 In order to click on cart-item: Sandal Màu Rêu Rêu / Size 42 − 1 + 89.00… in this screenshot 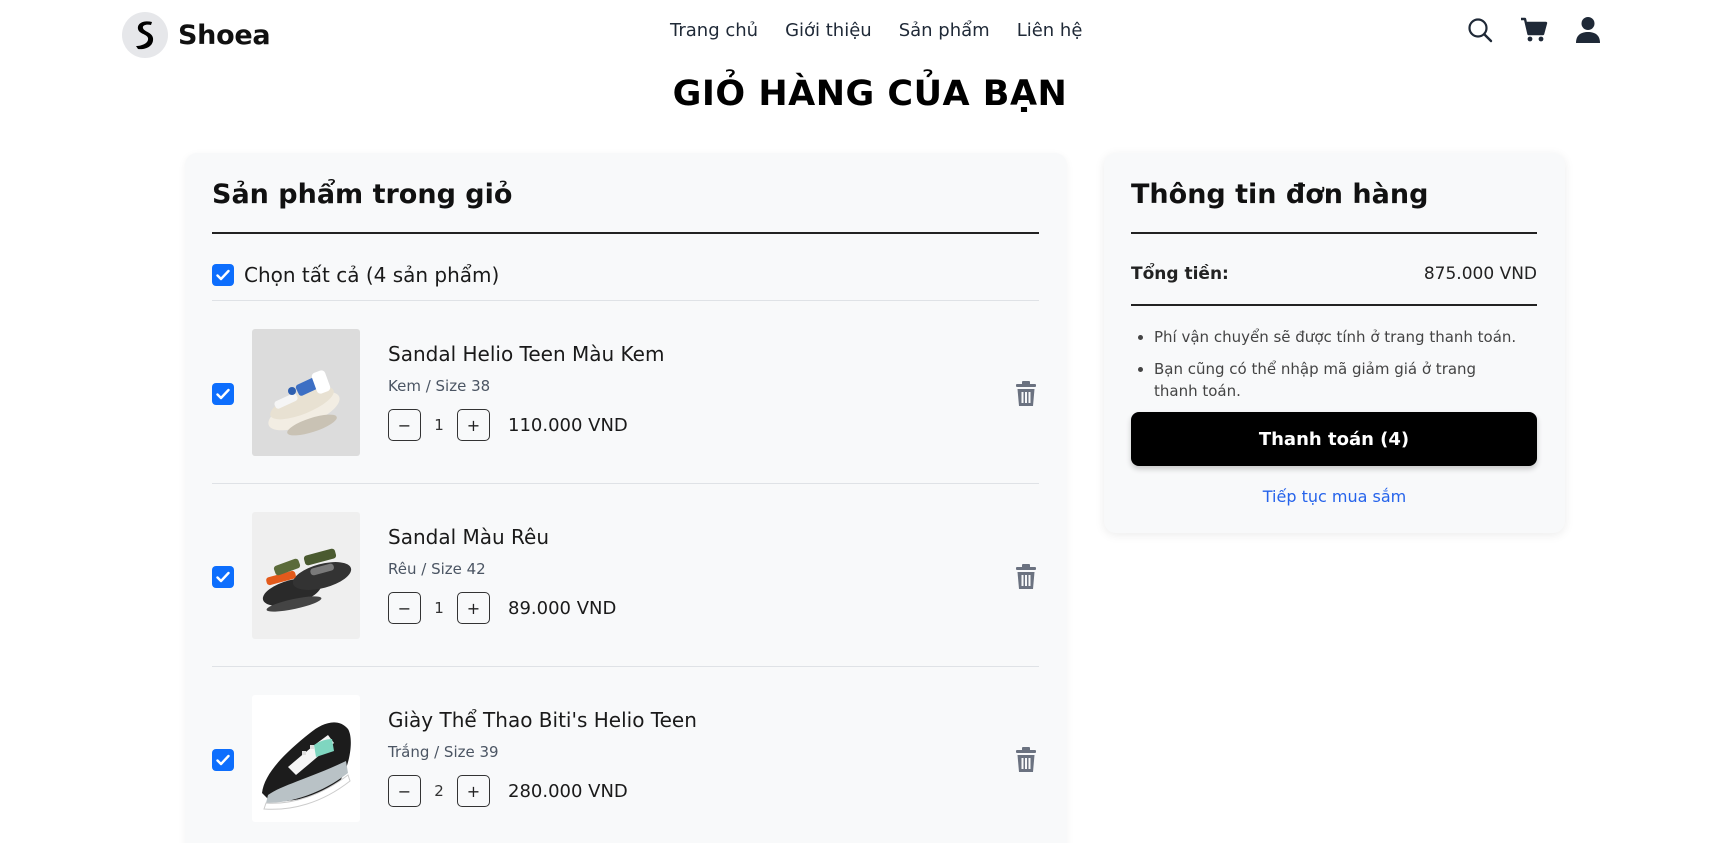, I will do `click(625, 577)`.